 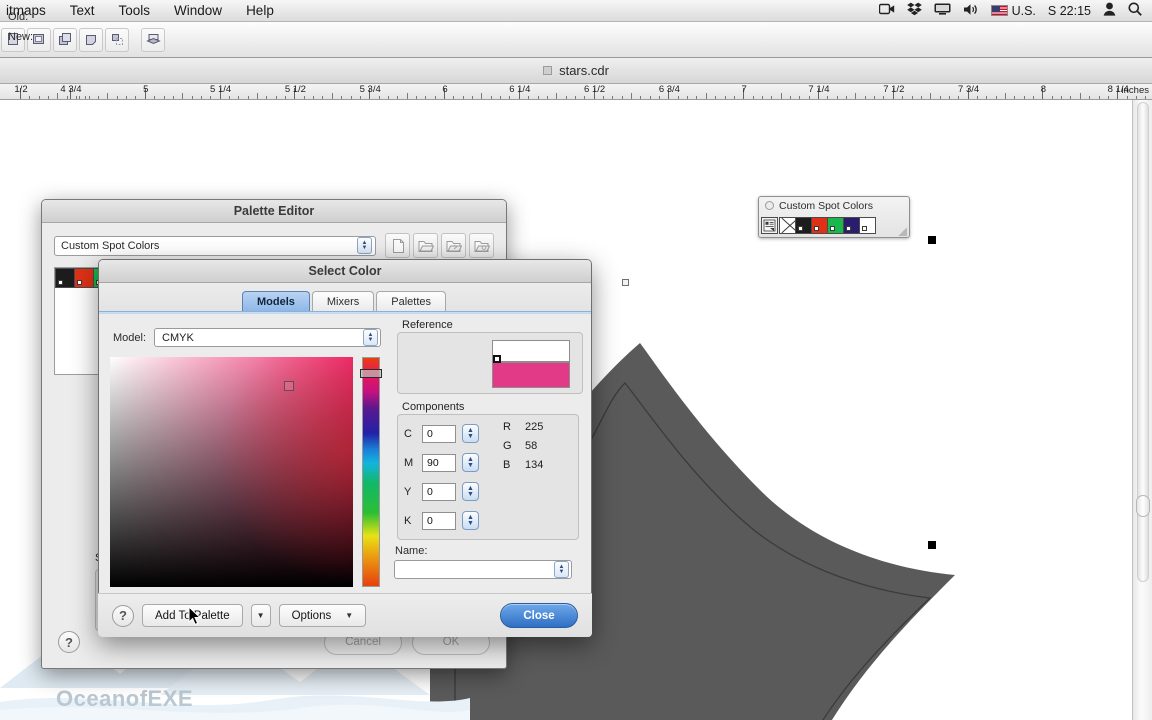 What do you see at coordinates (520, 446) in the screenshot?
I see `rgb-row-g: G 58` at bounding box center [520, 446].